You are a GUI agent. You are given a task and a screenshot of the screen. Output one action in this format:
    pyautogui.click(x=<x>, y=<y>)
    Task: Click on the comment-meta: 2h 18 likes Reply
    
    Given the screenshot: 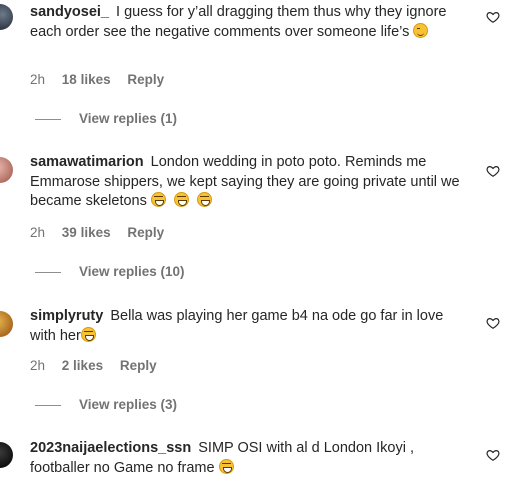 What is the action you would take?
    pyautogui.click(x=103, y=80)
    